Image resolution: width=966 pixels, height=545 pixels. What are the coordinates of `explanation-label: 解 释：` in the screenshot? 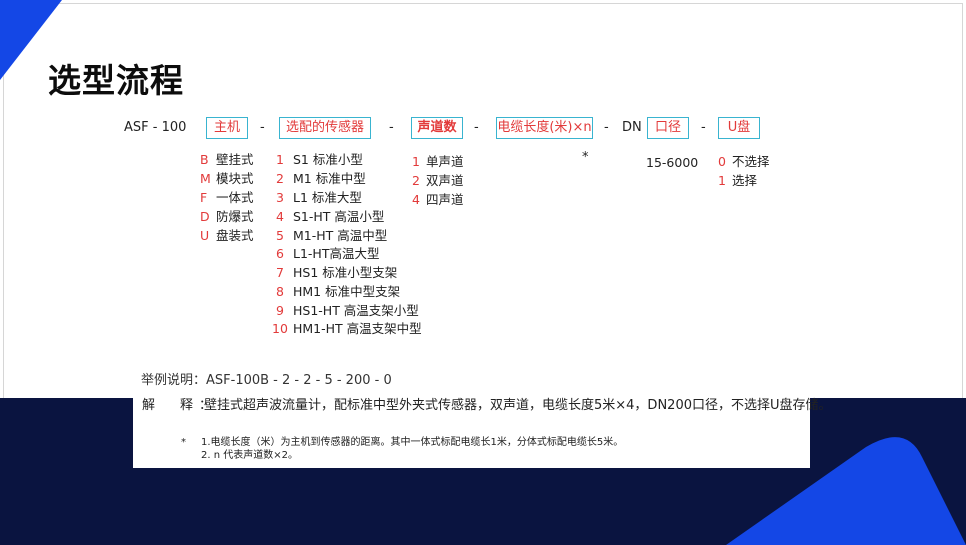 It's located at (180, 405).